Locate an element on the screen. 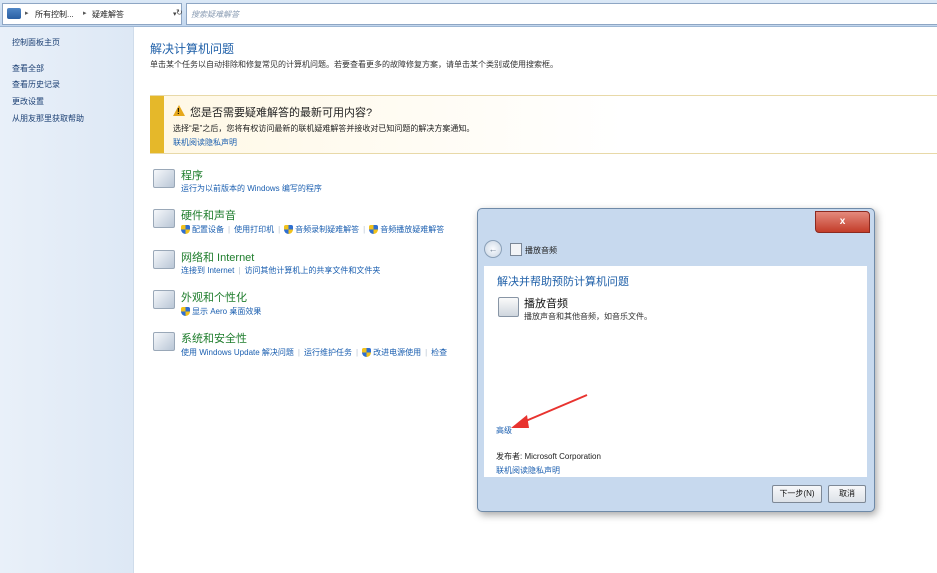 The height and width of the screenshot is (573, 937). category-links: 配置设备 | 使用打印机 | 音频录制疑难解答 | 音频播放疑难解答 is located at coordinates (312, 229).